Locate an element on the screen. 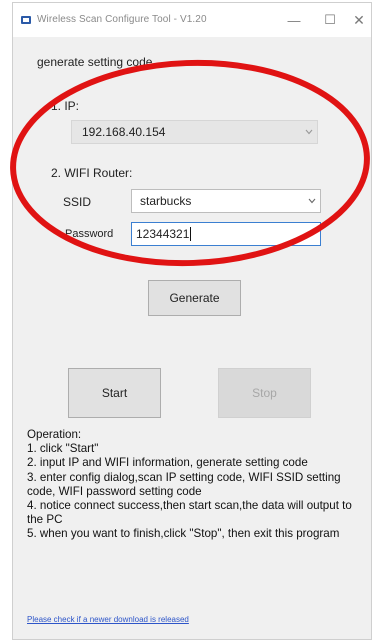 The width and height of the screenshot is (385, 643). wifi-router-label: 2. WIFI Router: is located at coordinates (92, 173).